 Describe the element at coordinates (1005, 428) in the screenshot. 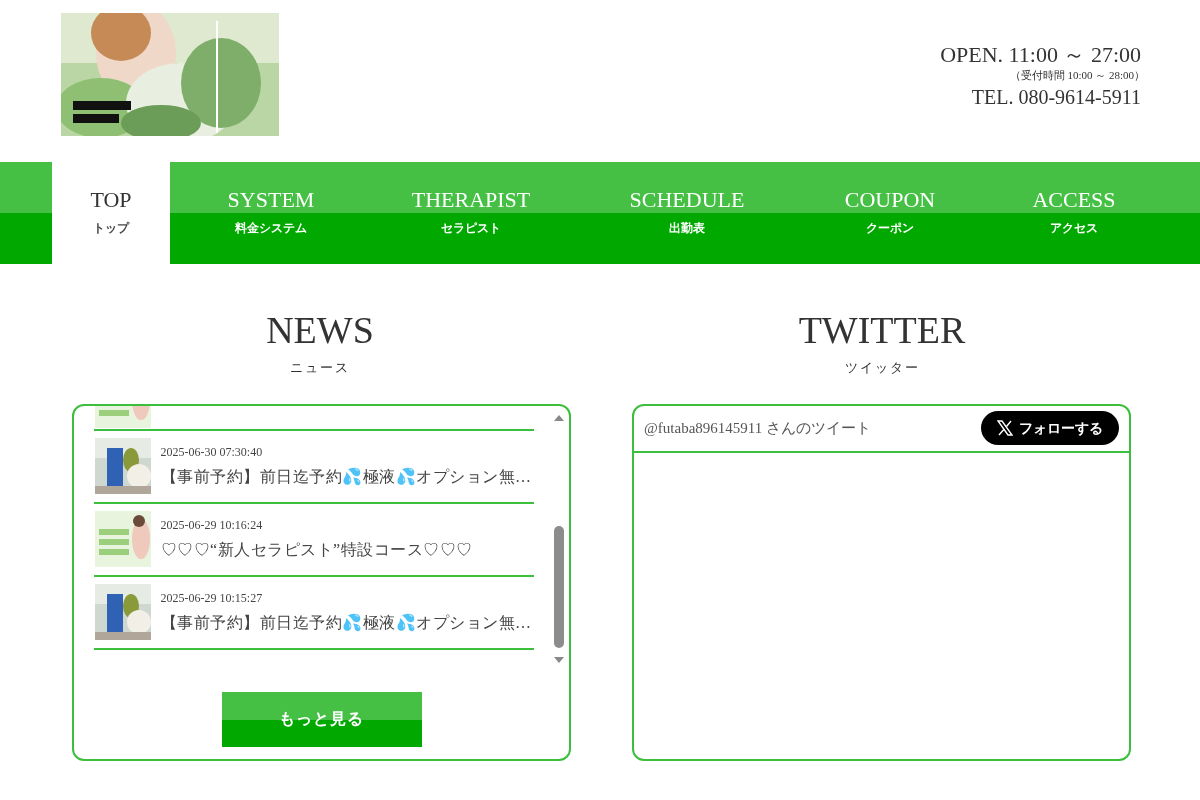

I see `x-logo-icon` at that location.